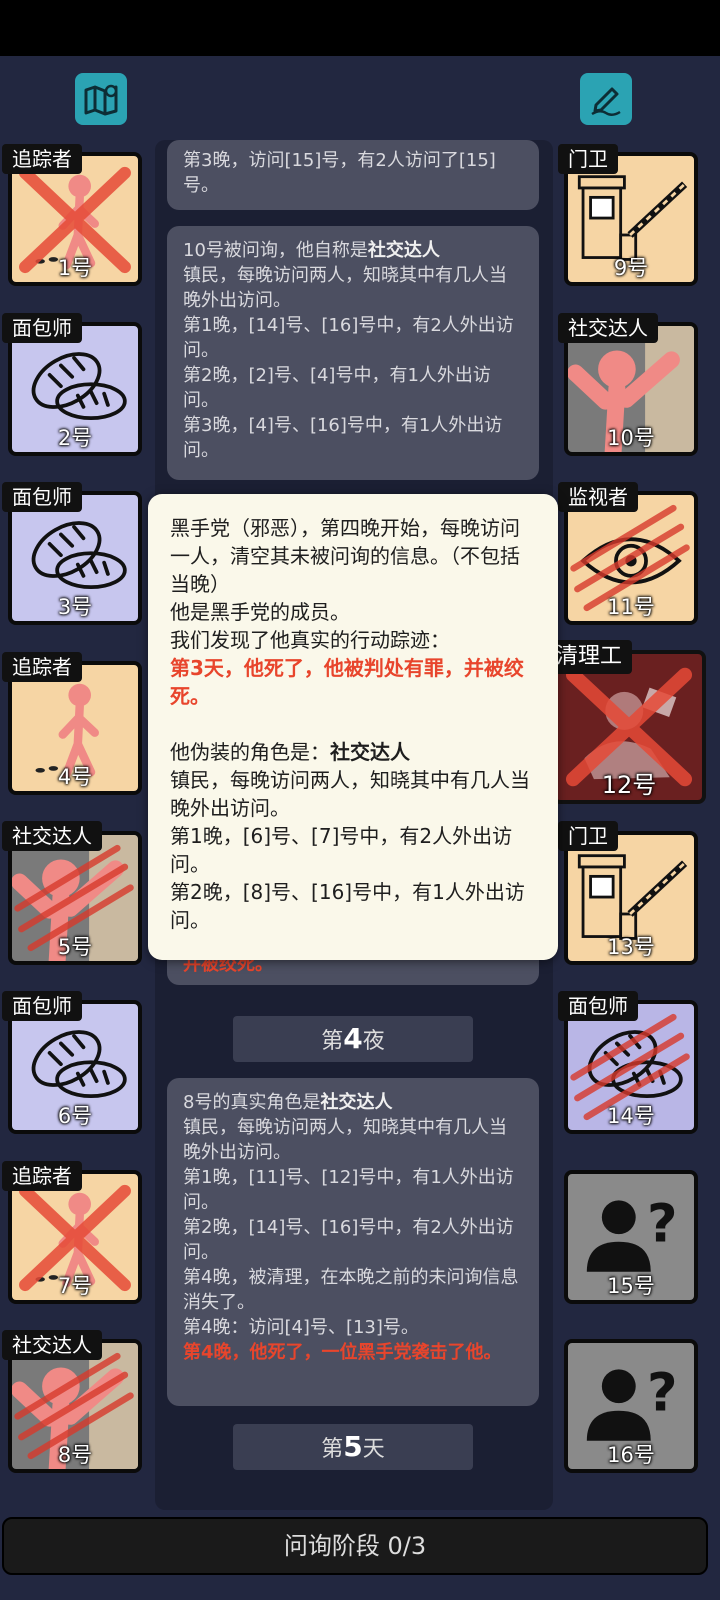 This screenshot has width=720, height=1600. I want to click on interrogation-phase-button: 问询阶段 0/3, so click(355, 1546).